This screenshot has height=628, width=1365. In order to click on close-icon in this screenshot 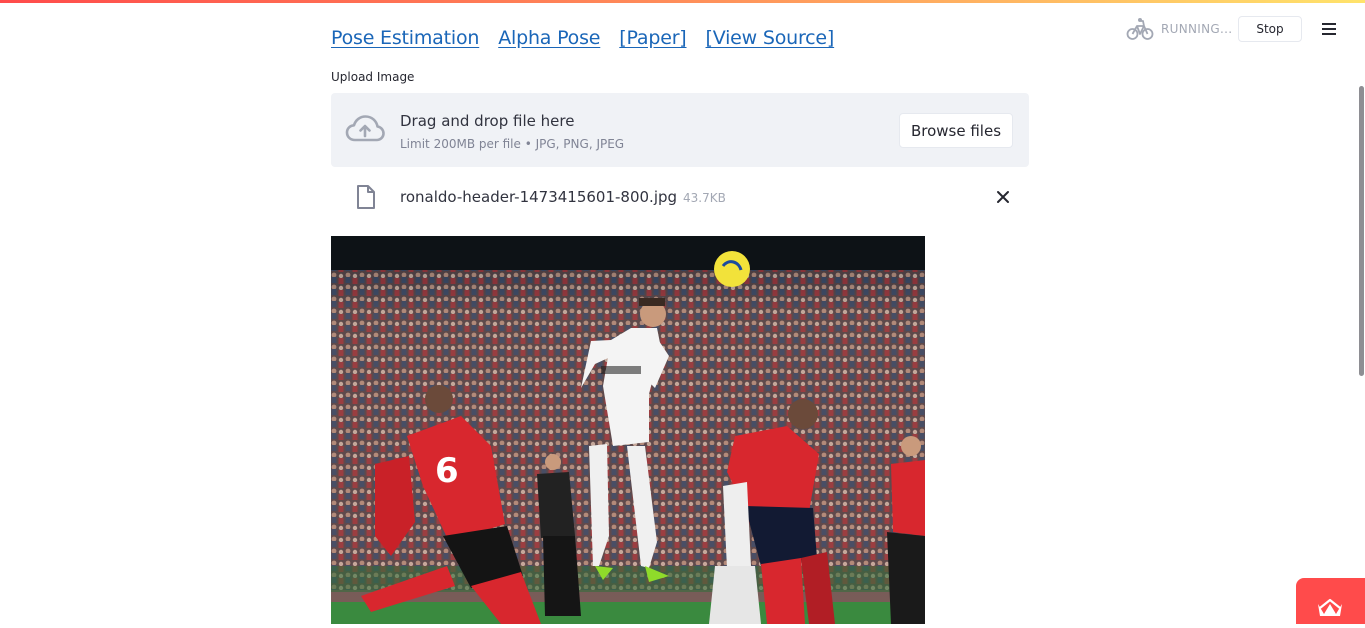, I will do `click(1003, 197)`.